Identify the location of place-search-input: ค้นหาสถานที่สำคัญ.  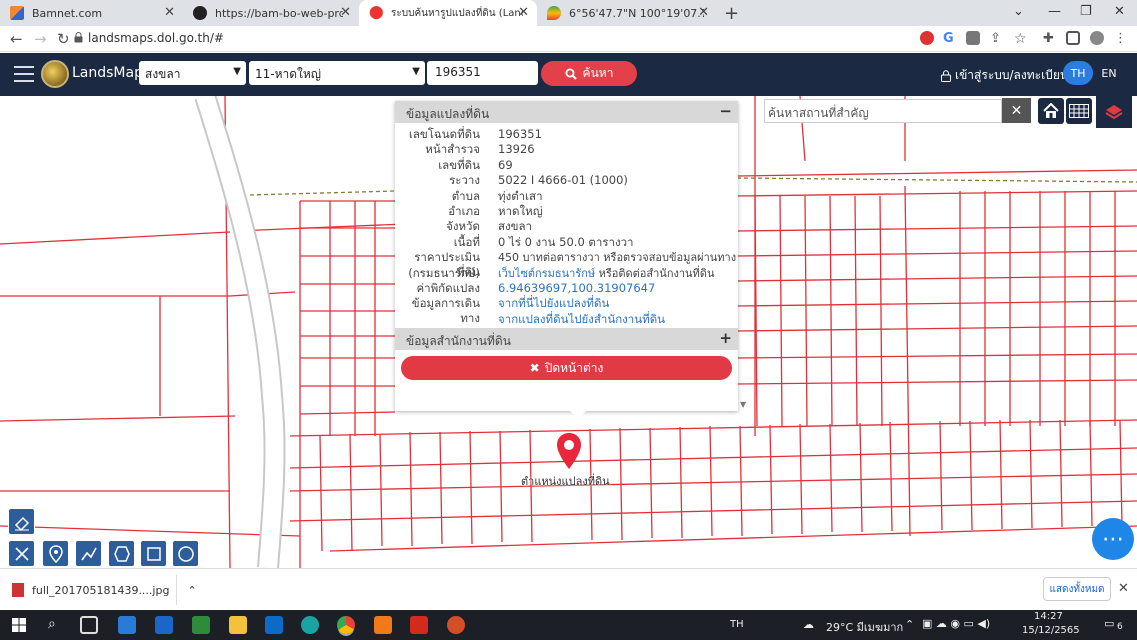
(883, 111).